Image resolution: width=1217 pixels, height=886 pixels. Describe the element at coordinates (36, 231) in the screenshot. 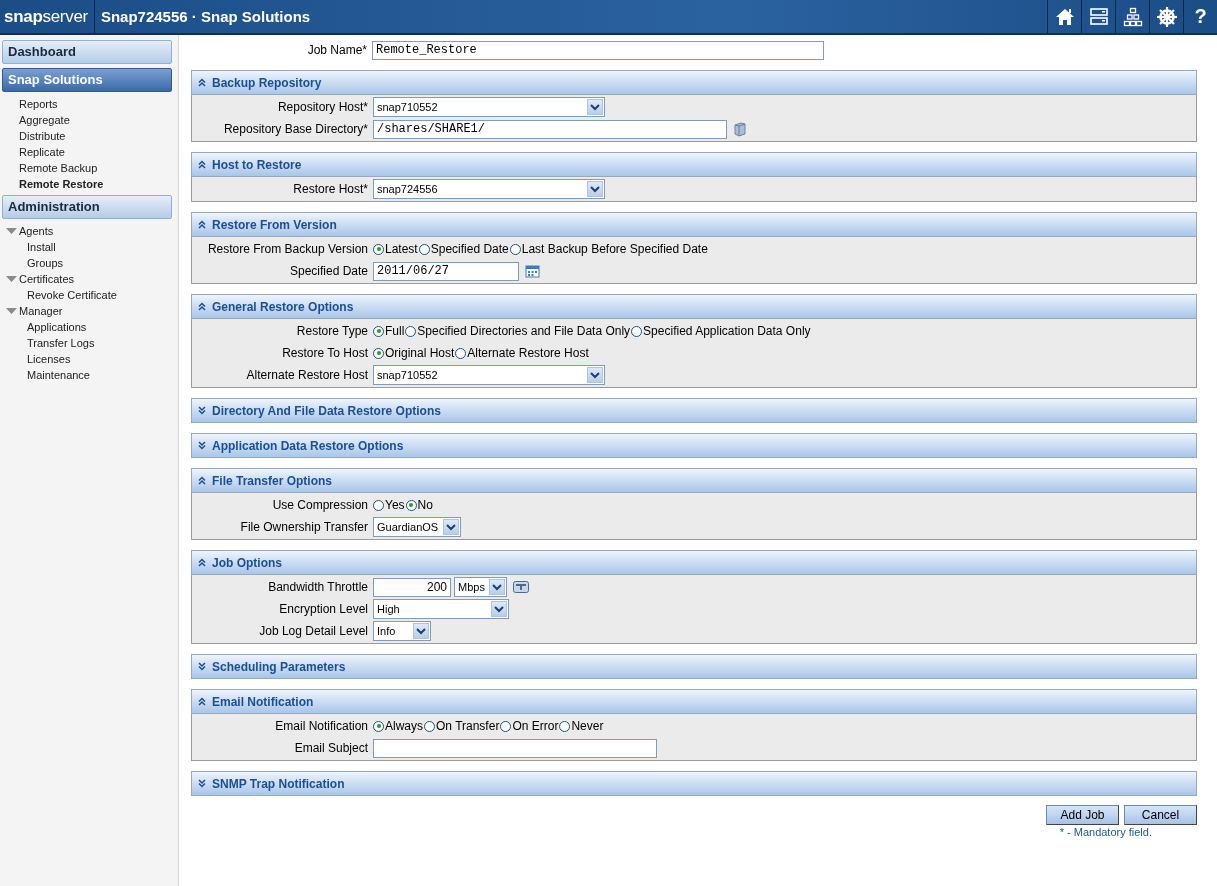

I see `sidebar-group: Agents` at that location.